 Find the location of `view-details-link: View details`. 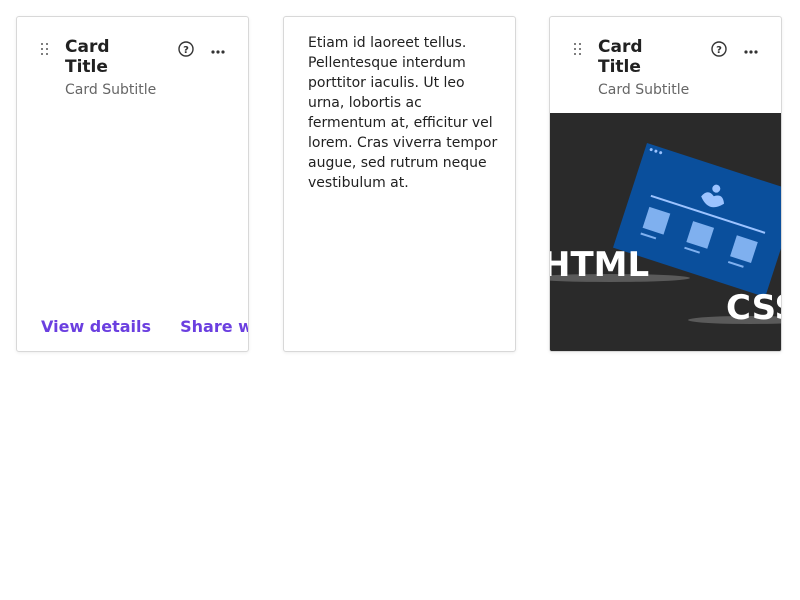

view-details-link: View details is located at coordinates (96, 327).